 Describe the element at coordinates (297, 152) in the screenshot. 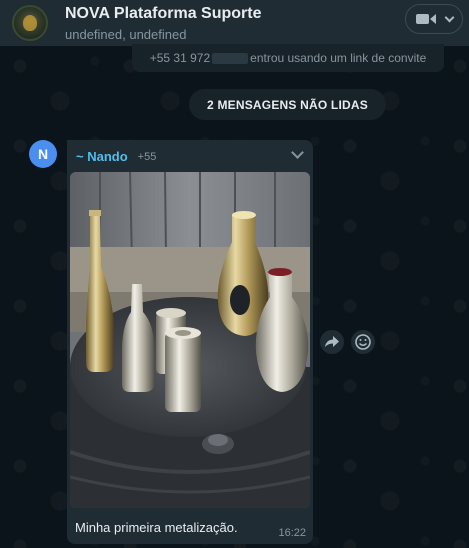

I see `message-menu-chevron-icon` at that location.